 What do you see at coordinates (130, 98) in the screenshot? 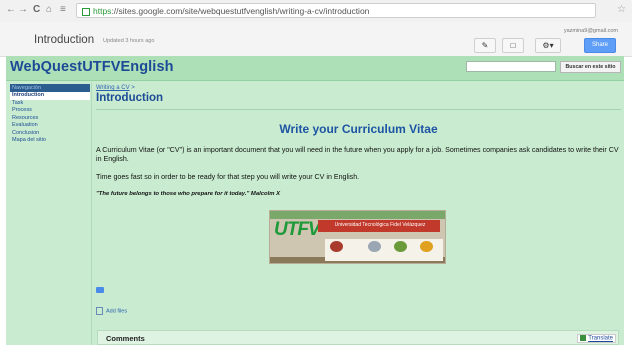
I see `page-title: Introduction` at bounding box center [130, 98].